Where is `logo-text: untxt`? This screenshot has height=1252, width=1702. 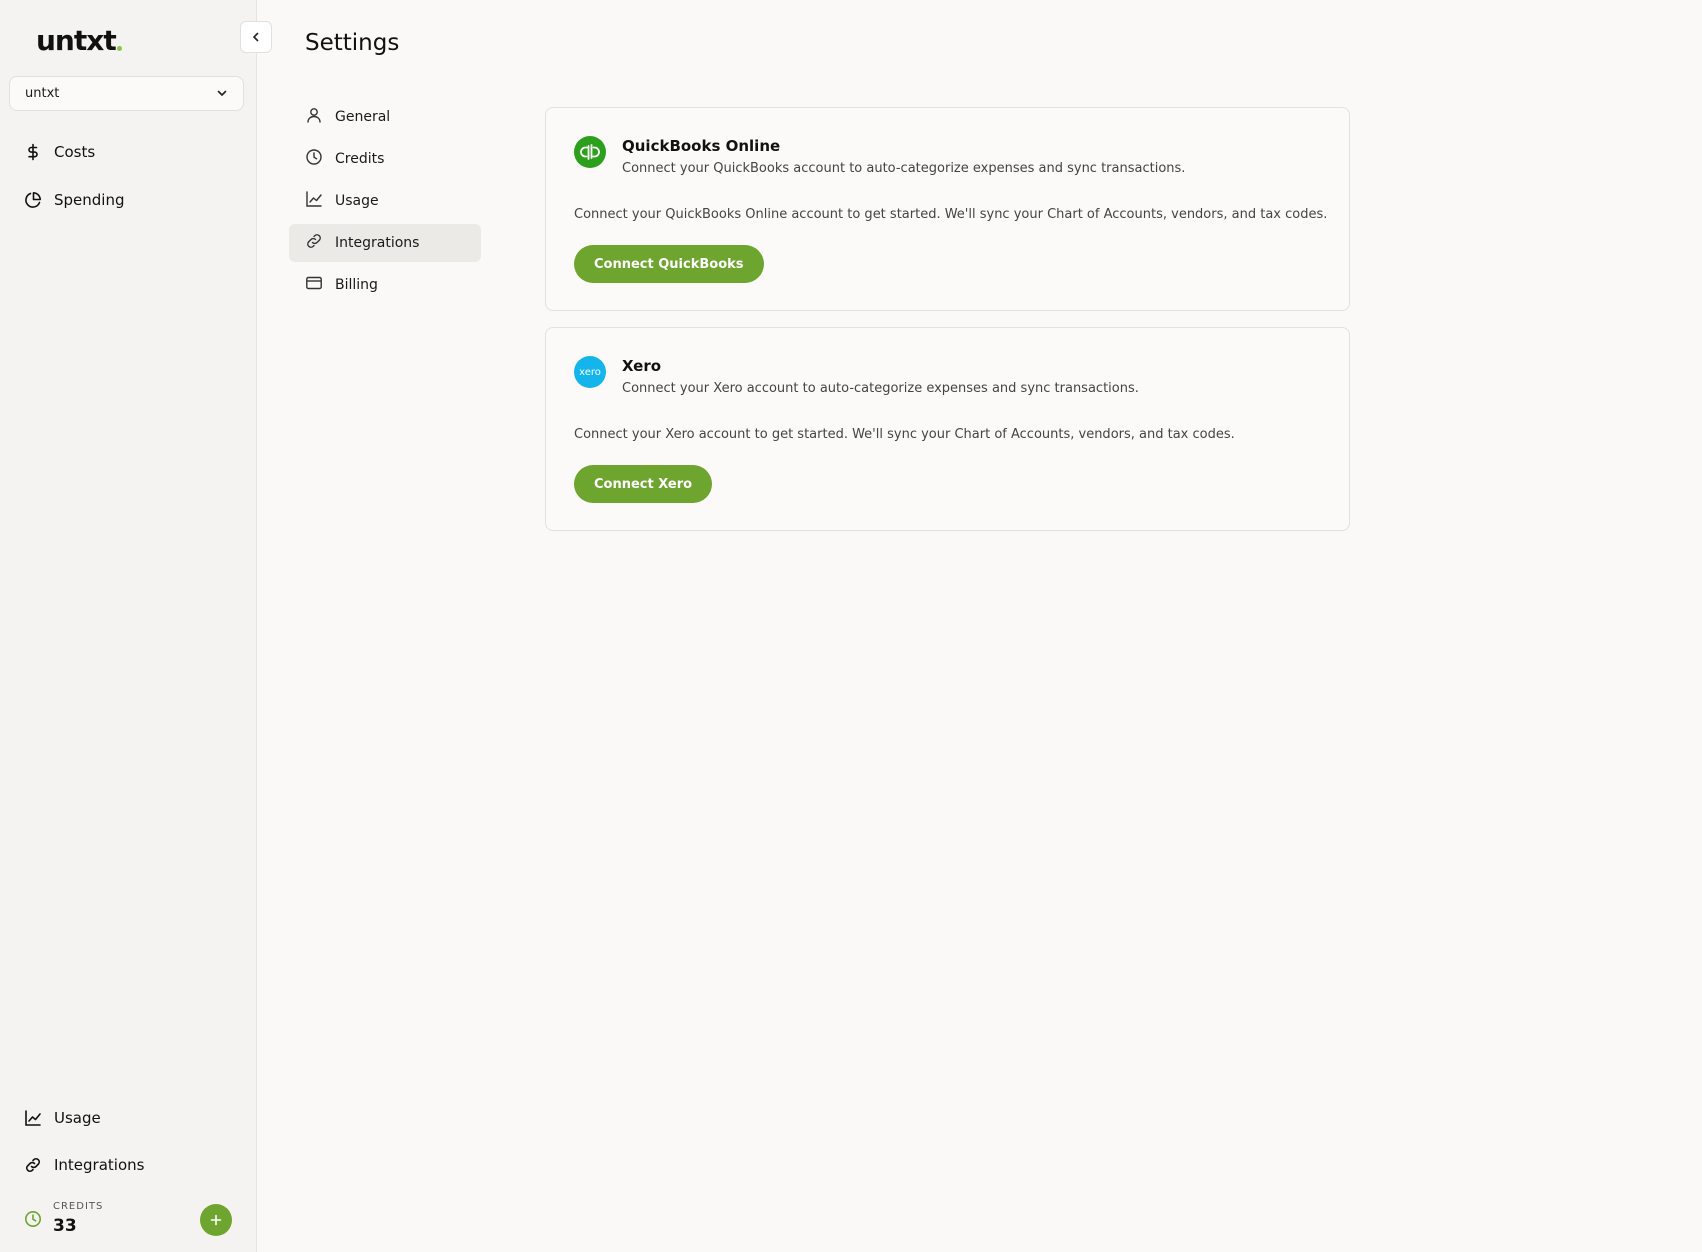 logo-text: untxt is located at coordinates (76, 40).